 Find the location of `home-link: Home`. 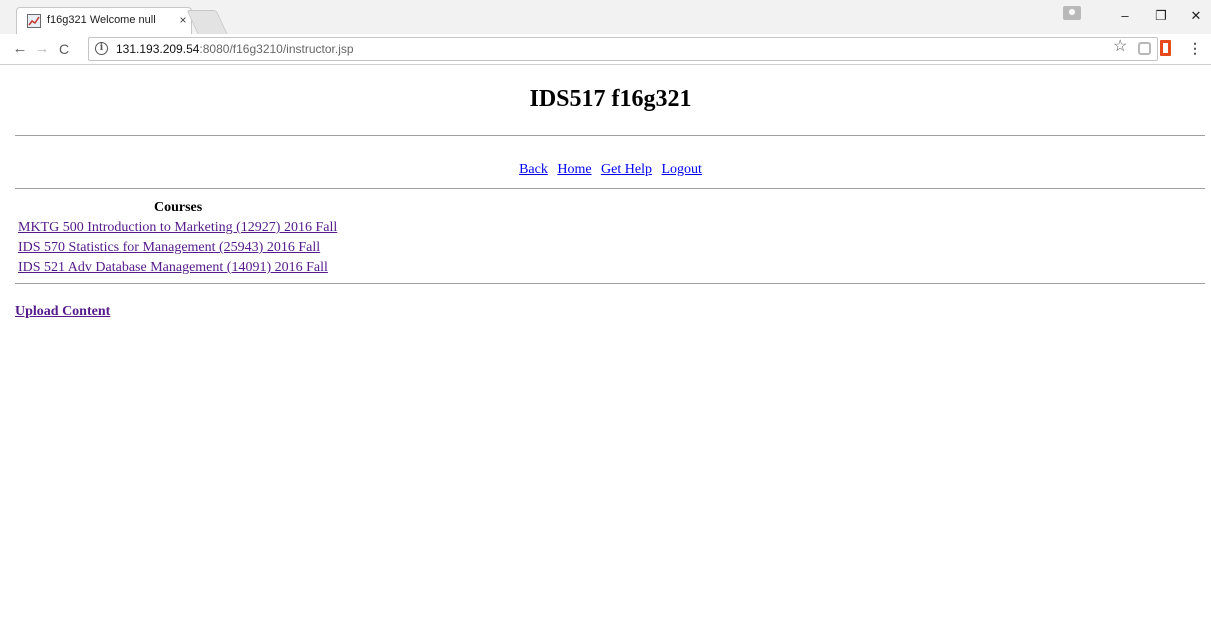

home-link: Home is located at coordinates (574, 169).